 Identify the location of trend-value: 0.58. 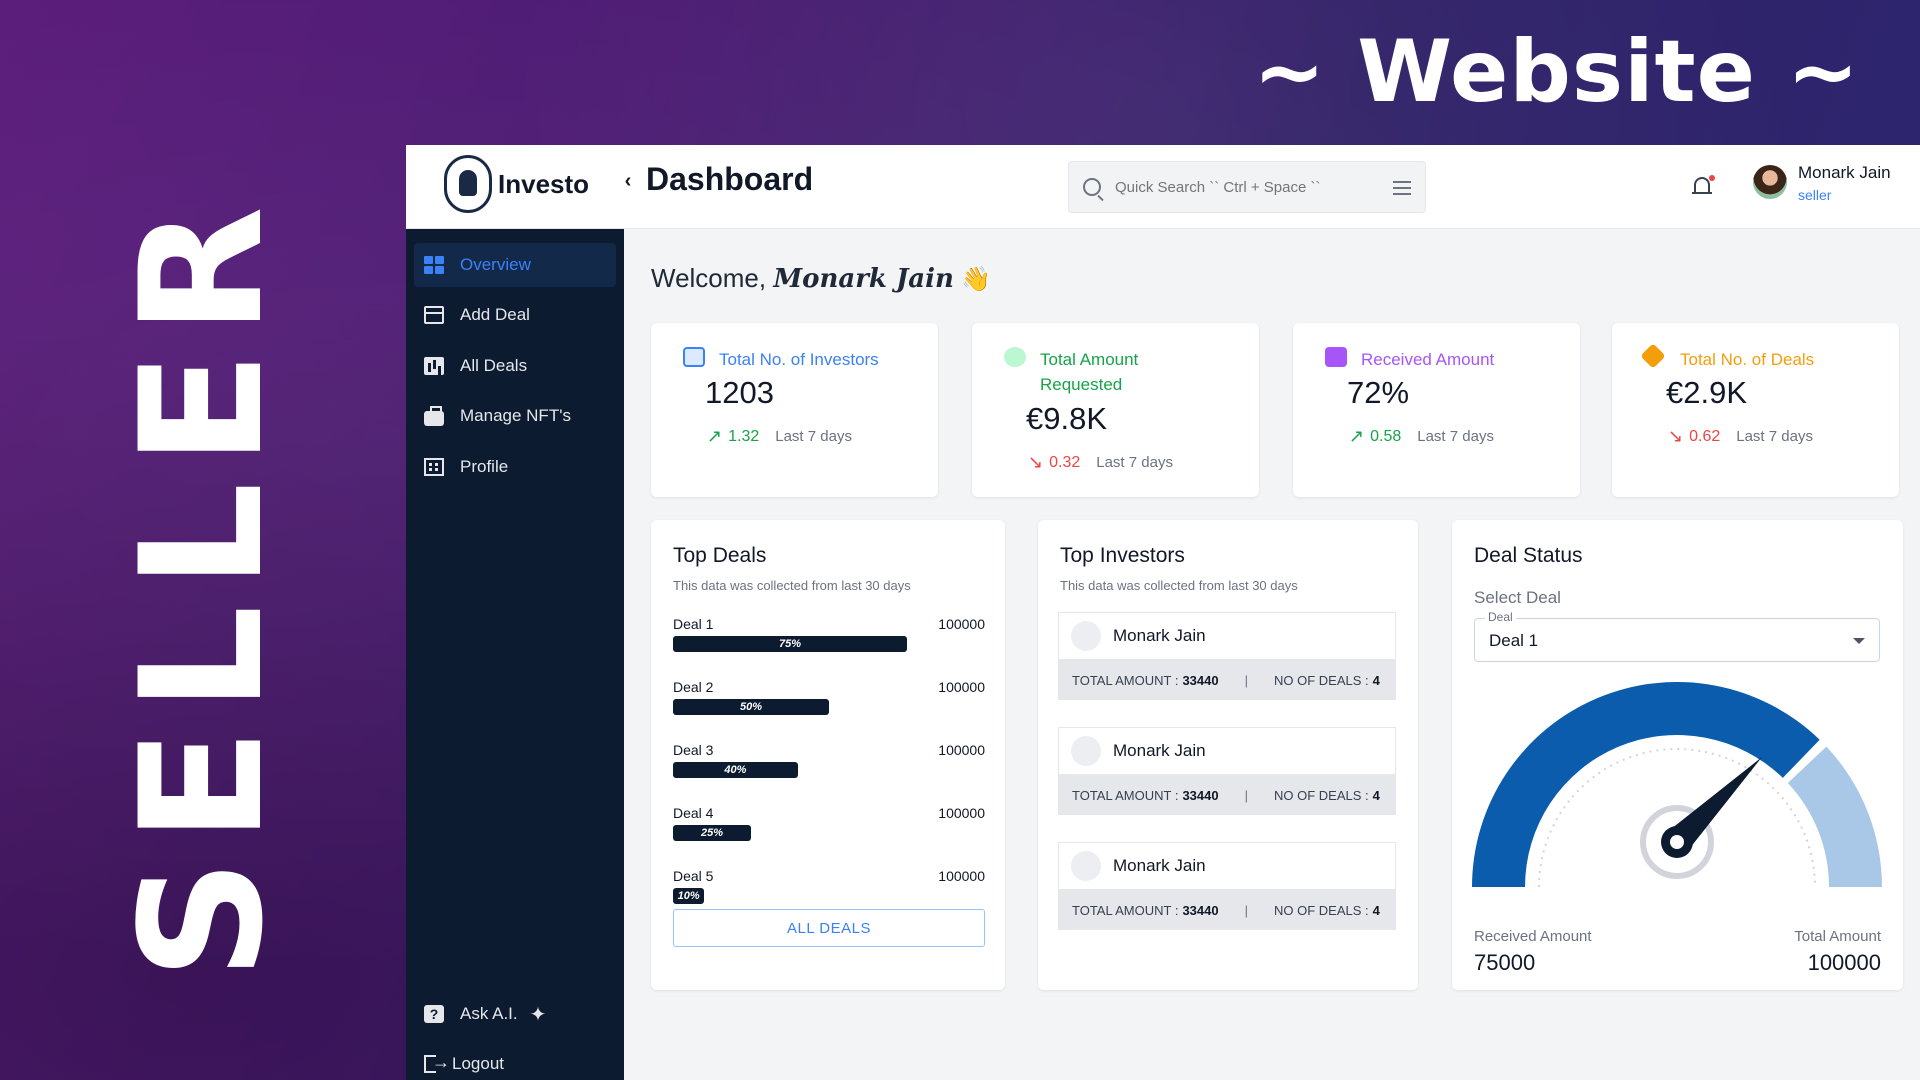
(1386, 436).